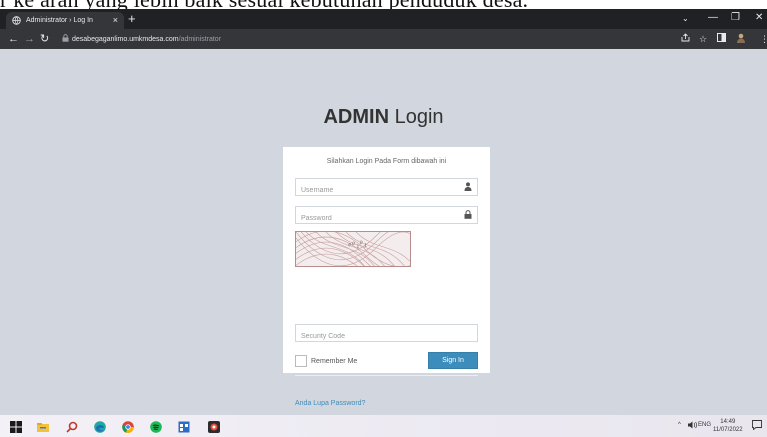 This screenshot has height=437, width=767. What do you see at coordinates (416, 117) in the screenshot?
I see `brand-light: Login` at bounding box center [416, 117].